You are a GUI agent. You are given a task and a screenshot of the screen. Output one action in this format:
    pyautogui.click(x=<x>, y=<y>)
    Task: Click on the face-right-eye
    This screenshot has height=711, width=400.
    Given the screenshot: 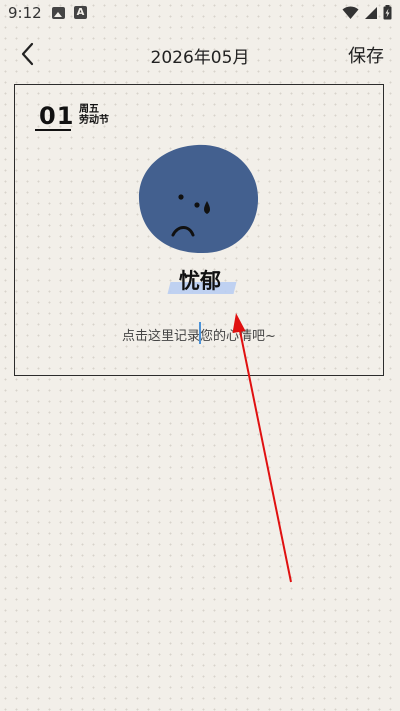 What is the action you would take?
    pyautogui.click(x=197, y=205)
    